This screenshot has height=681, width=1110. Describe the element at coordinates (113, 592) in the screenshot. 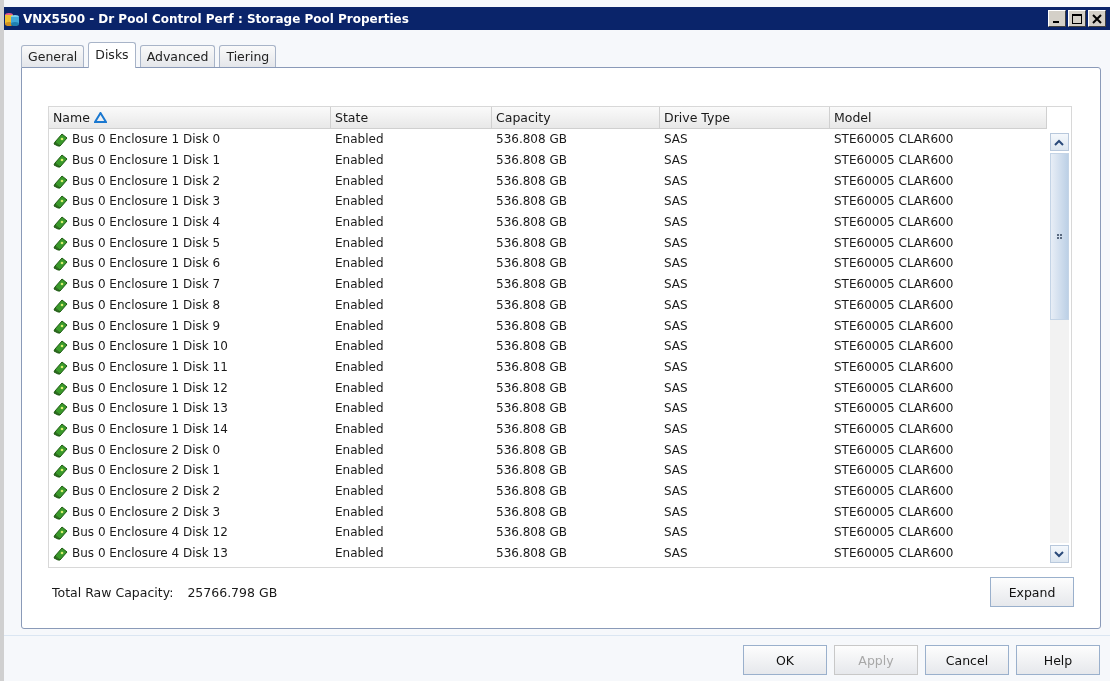

I see `total-capacity-label: Total Raw Capacity:` at that location.